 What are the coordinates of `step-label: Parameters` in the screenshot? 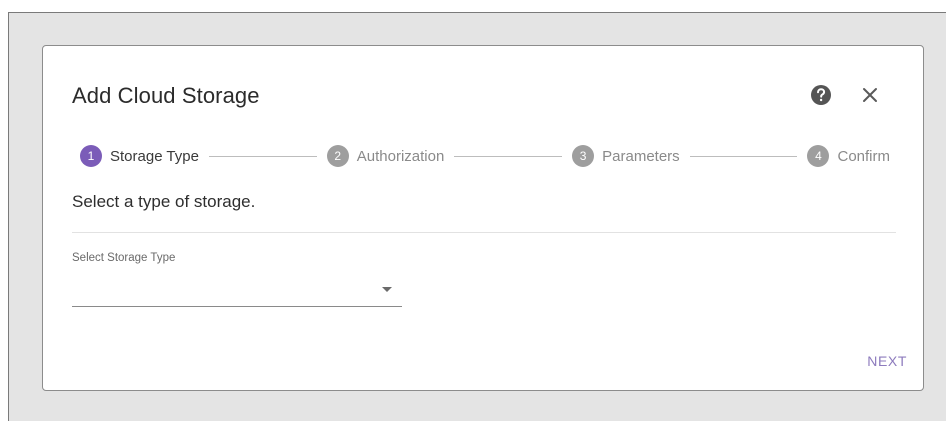 It's located at (641, 156).